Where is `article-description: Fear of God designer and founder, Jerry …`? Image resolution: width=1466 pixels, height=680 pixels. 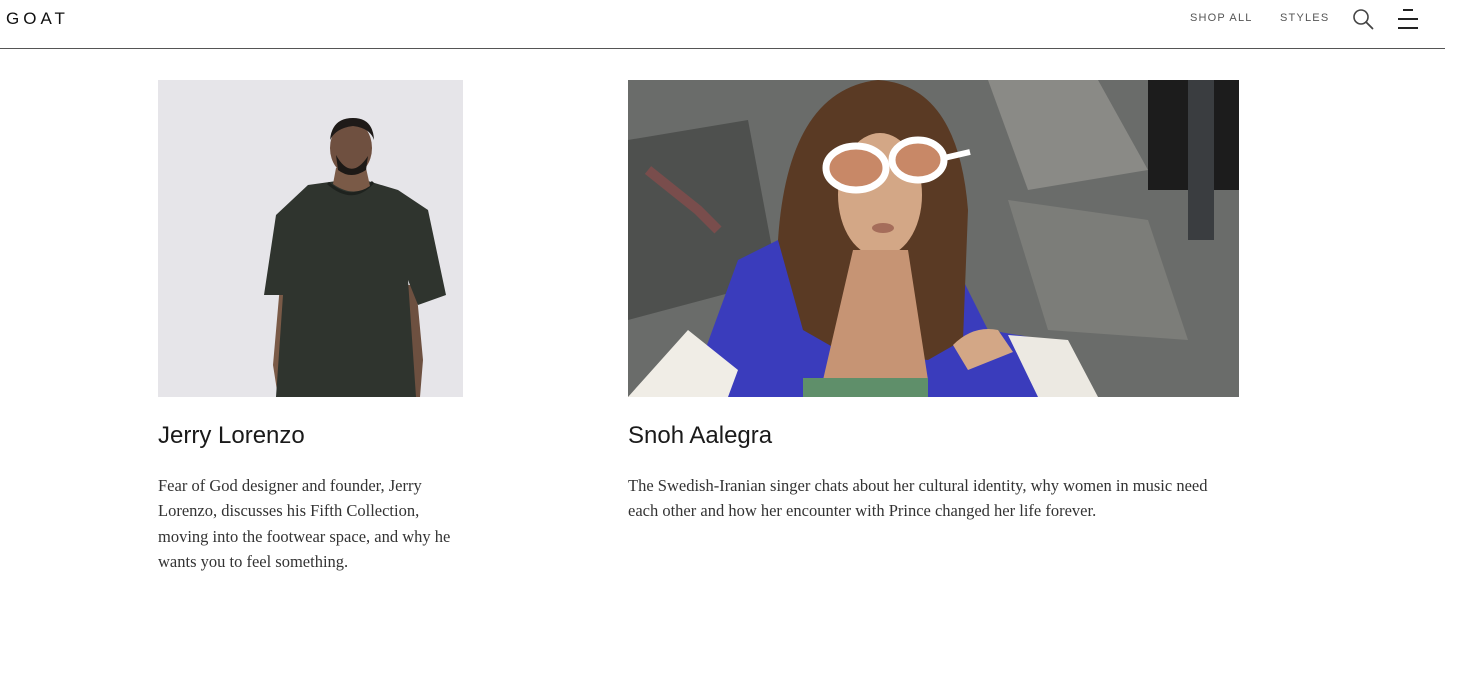 article-description: Fear of God designer and founder, Jerry … is located at coordinates (304, 523).